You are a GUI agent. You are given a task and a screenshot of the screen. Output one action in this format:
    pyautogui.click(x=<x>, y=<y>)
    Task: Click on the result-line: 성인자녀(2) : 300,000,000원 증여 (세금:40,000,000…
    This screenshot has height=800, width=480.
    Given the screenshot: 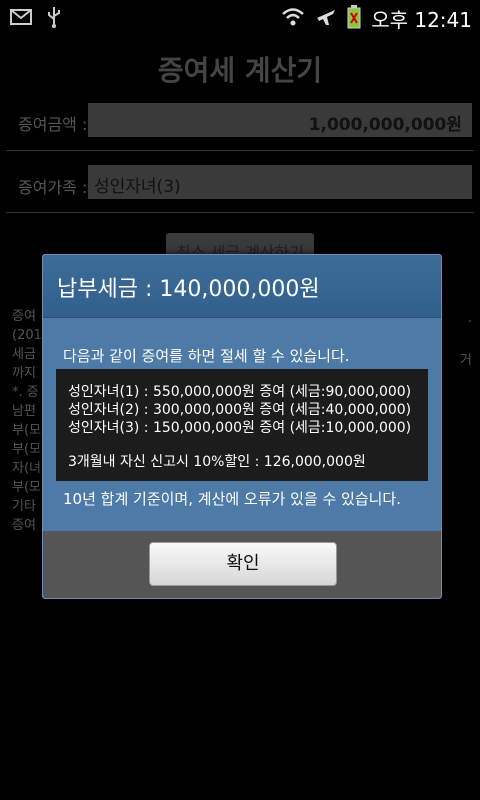 What is the action you would take?
    pyautogui.click(x=240, y=410)
    